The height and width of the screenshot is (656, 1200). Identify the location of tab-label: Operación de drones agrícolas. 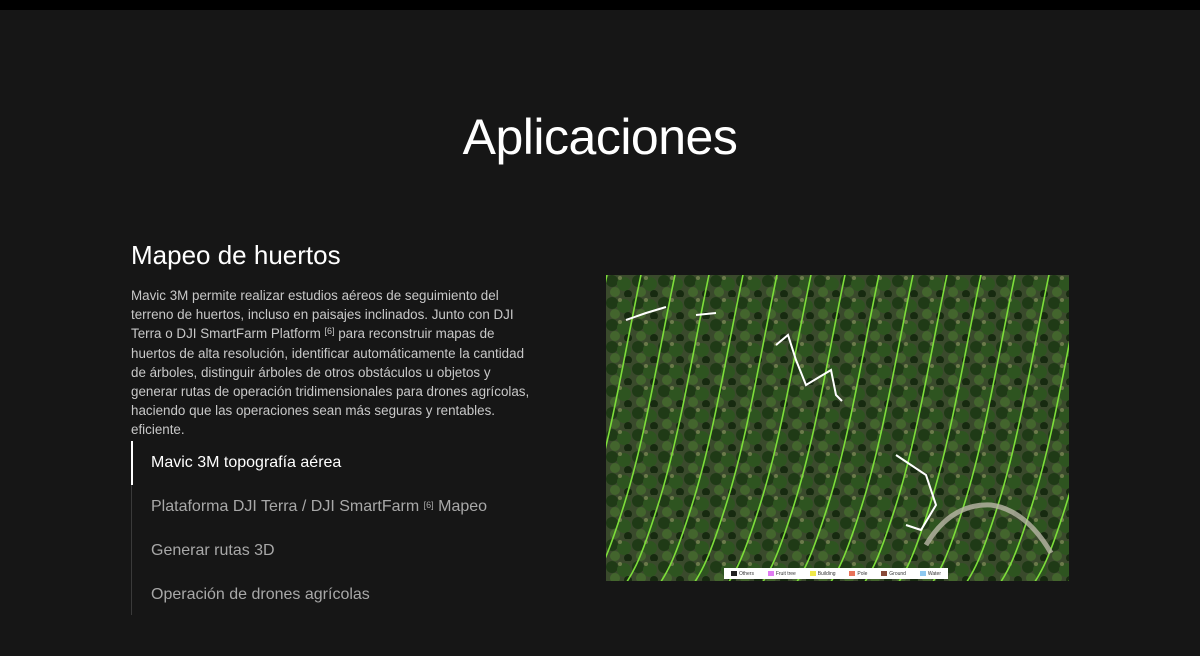
(260, 594).